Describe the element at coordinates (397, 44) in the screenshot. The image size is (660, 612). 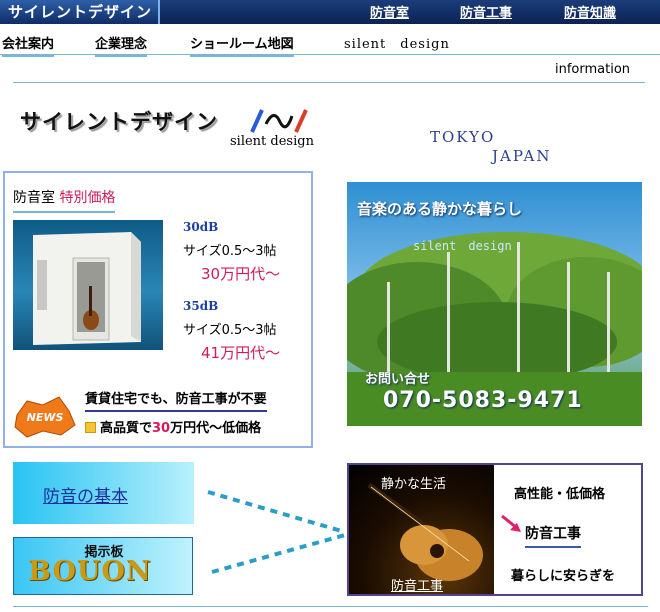
I see `subnav-silent-design: silent design` at that location.